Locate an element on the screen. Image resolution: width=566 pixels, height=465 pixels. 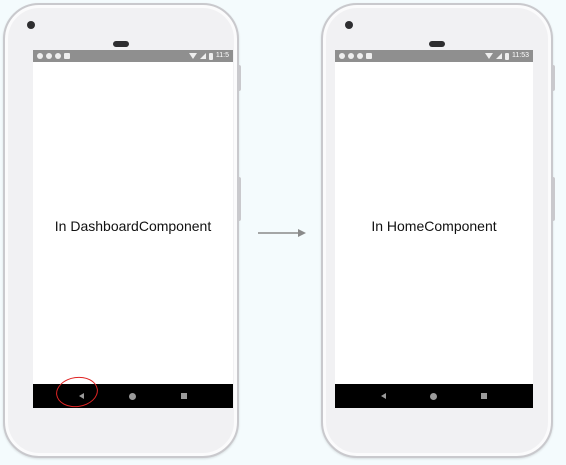
status-clock: 11:5 is located at coordinates (222, 55).